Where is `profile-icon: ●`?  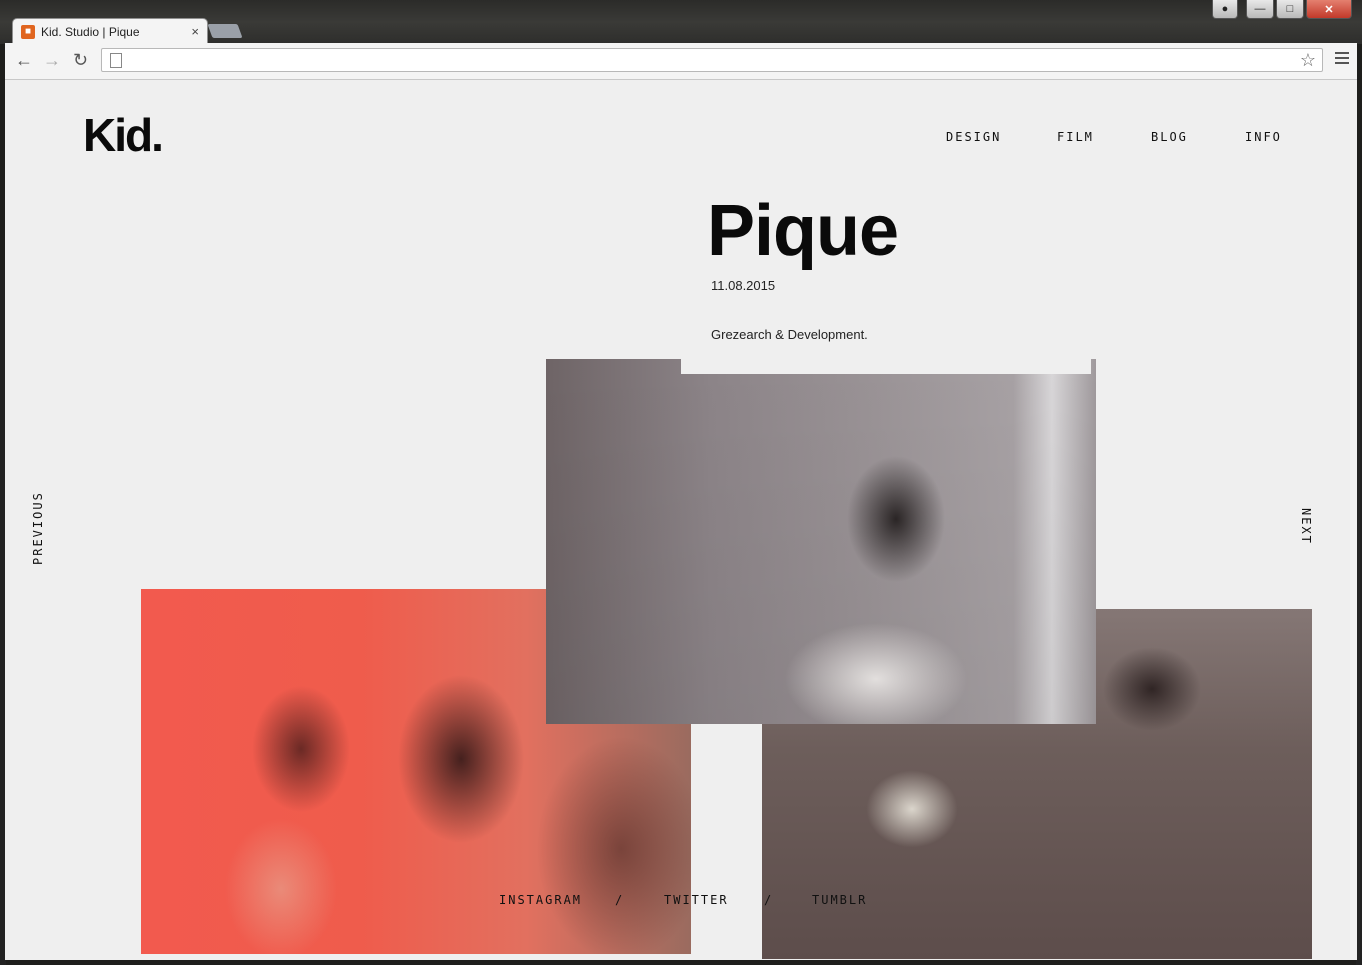 profile-icon: ● is located at coordinates (1225, 9).